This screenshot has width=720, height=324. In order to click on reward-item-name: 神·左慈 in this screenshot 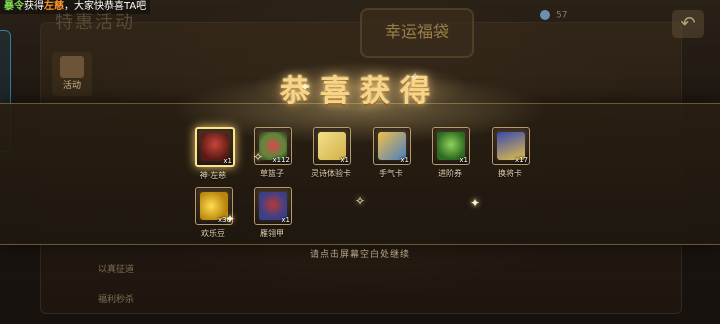, I will do `click(213, 175)`.